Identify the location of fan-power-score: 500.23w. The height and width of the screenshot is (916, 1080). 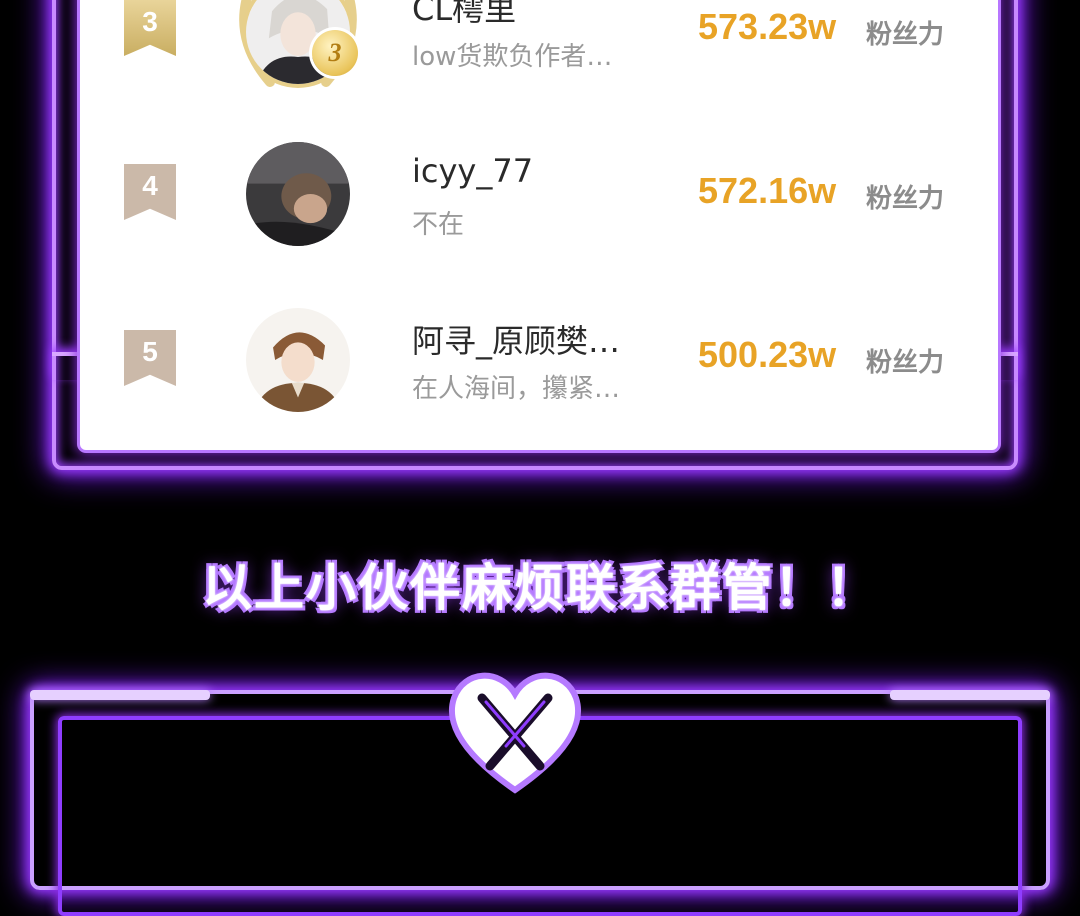
(767, 354).